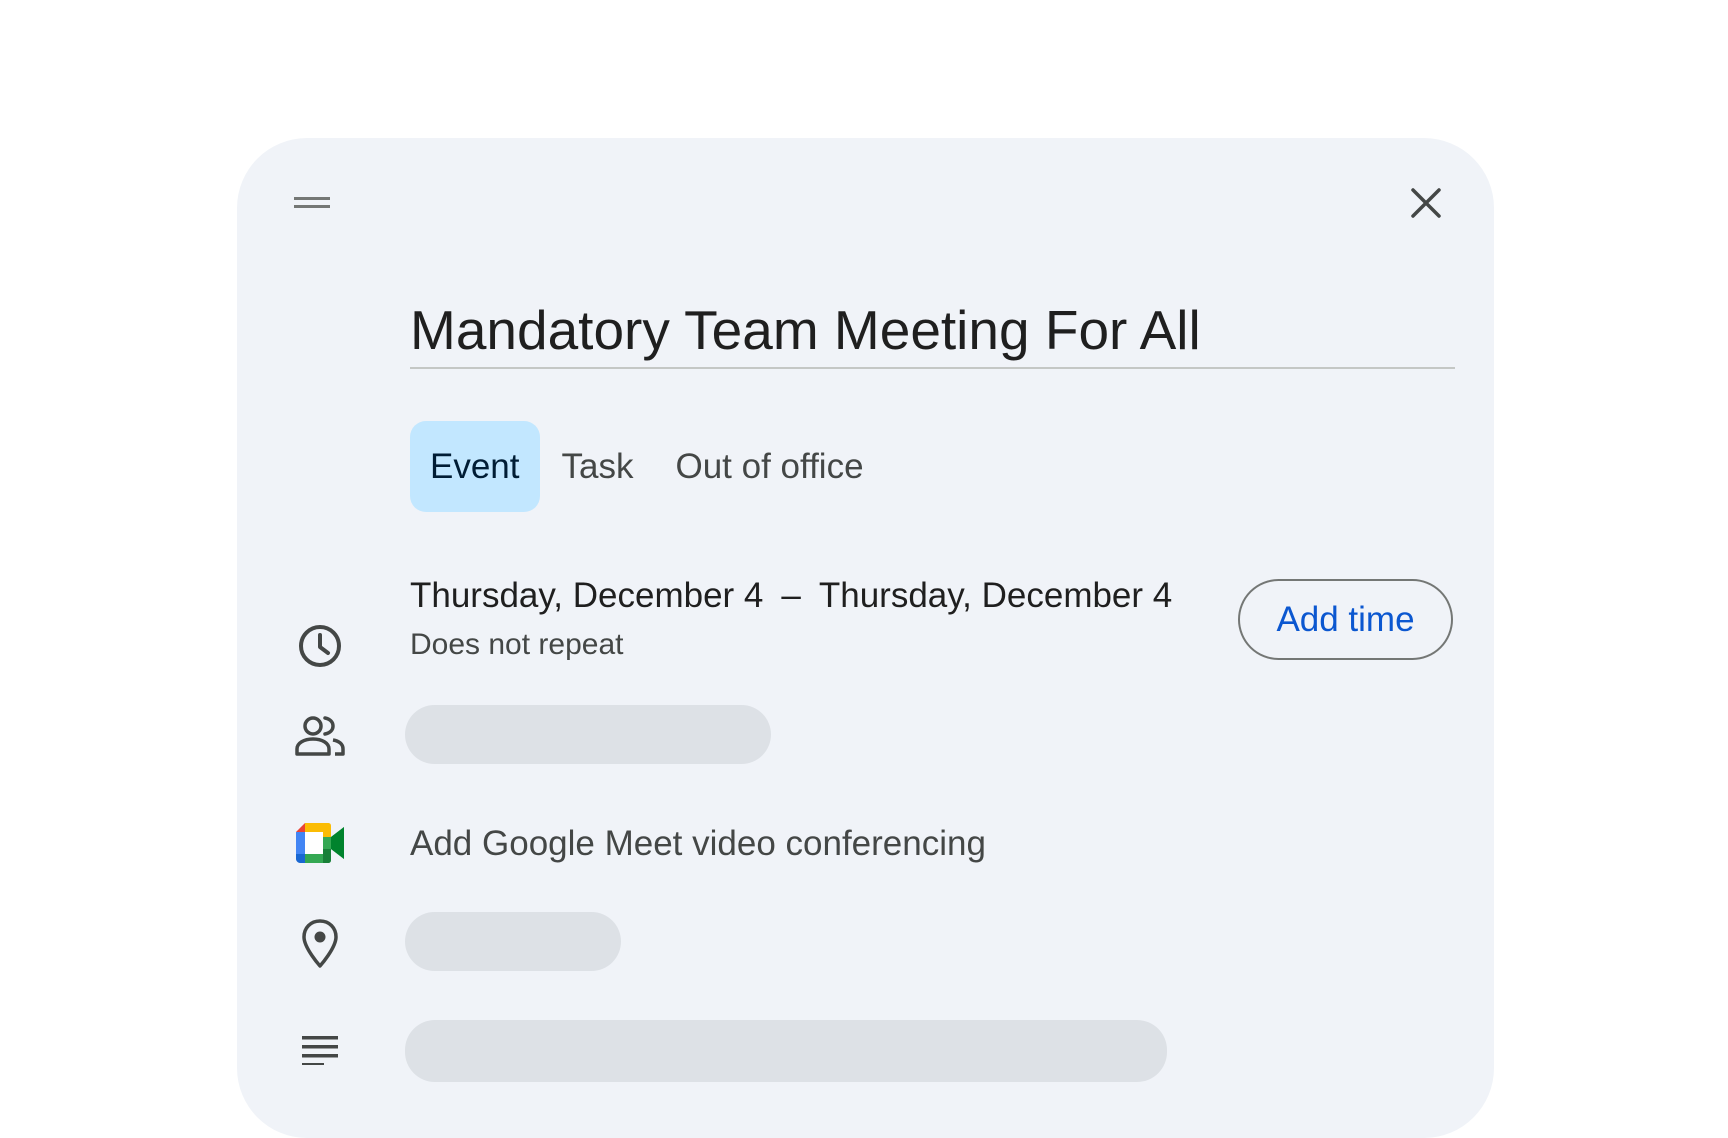 This screenshot has width=1728, height=1138. What do you see at coordinates (320, 736) in the screenshot?
I see `people-icon` at bounding box center [320, 736].